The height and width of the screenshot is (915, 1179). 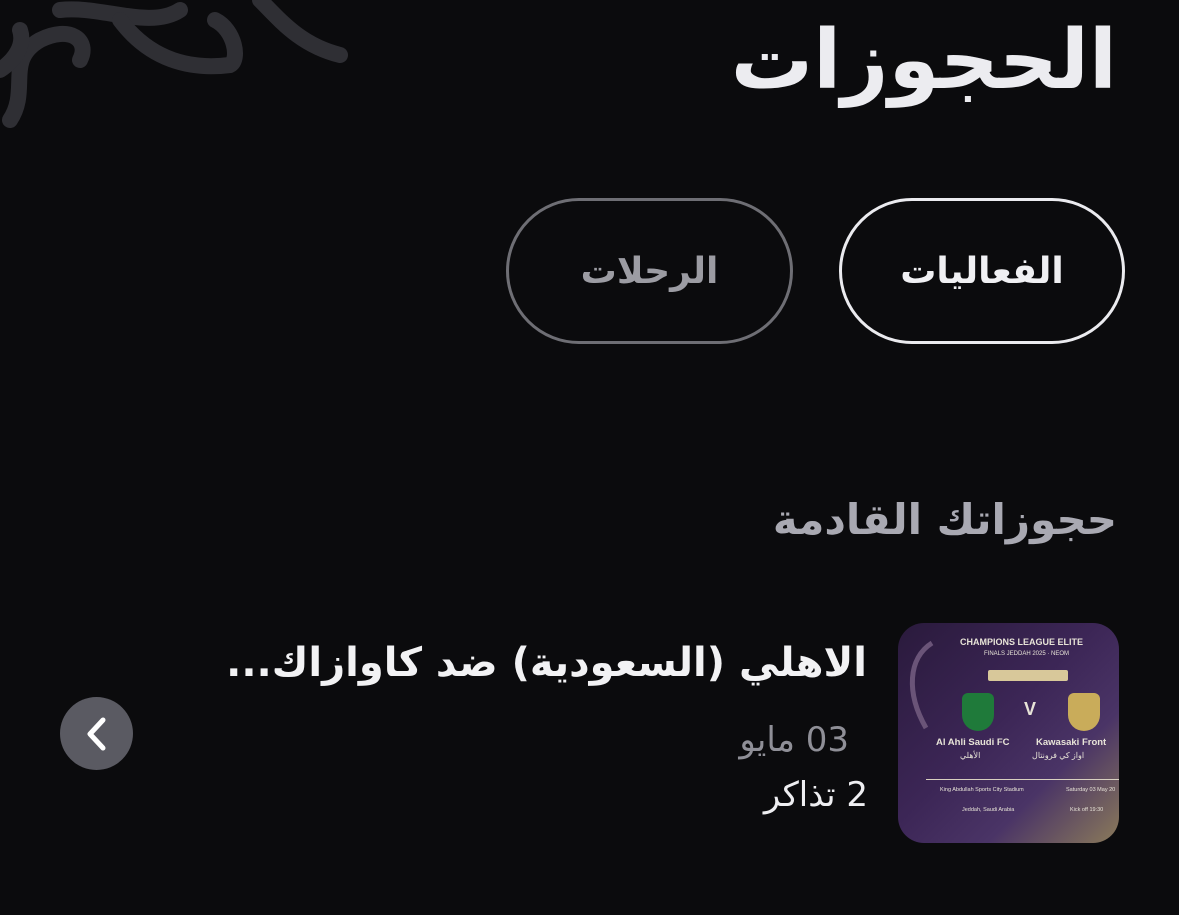 What do you see at coordinates (174, 64) in the screenshot?
I see `swirl-decoration` at bounding box center [174, 64].